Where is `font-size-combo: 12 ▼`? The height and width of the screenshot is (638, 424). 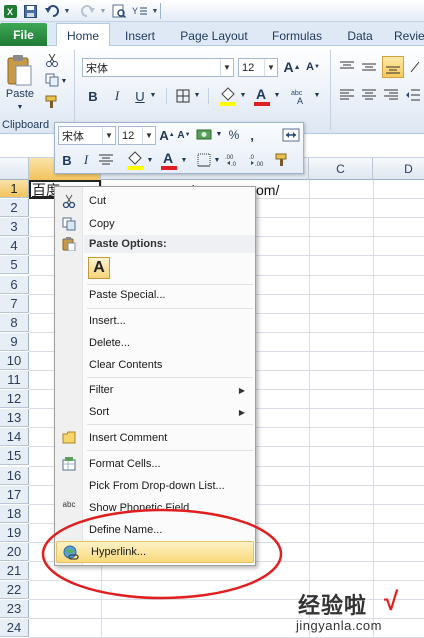 font-size-combo: 12 ▼ is located at coordinates (258, 67).